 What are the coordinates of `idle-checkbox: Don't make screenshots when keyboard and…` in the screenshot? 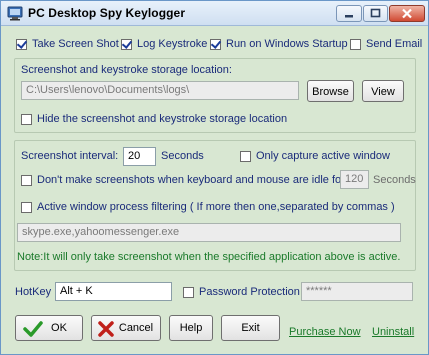 It's located at (183, 180).